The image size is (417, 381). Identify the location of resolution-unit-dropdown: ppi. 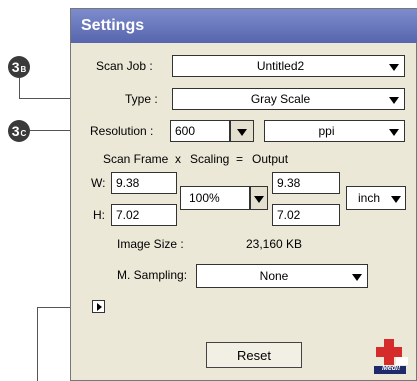
(334, 131).